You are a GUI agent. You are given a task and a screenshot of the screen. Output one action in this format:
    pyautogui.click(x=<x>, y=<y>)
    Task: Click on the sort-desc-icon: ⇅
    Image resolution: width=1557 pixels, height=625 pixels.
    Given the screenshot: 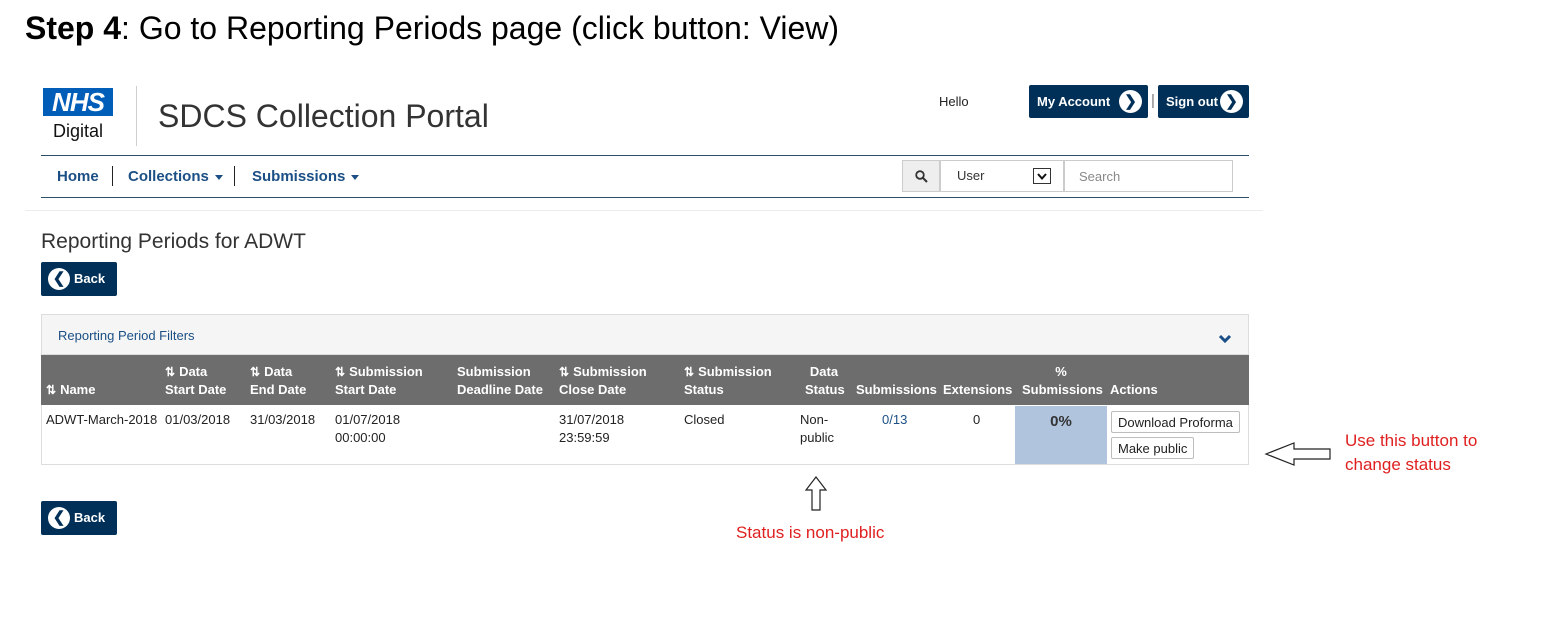 What is the action you would take?
    pyautogui.click(x=255, y=372)
    